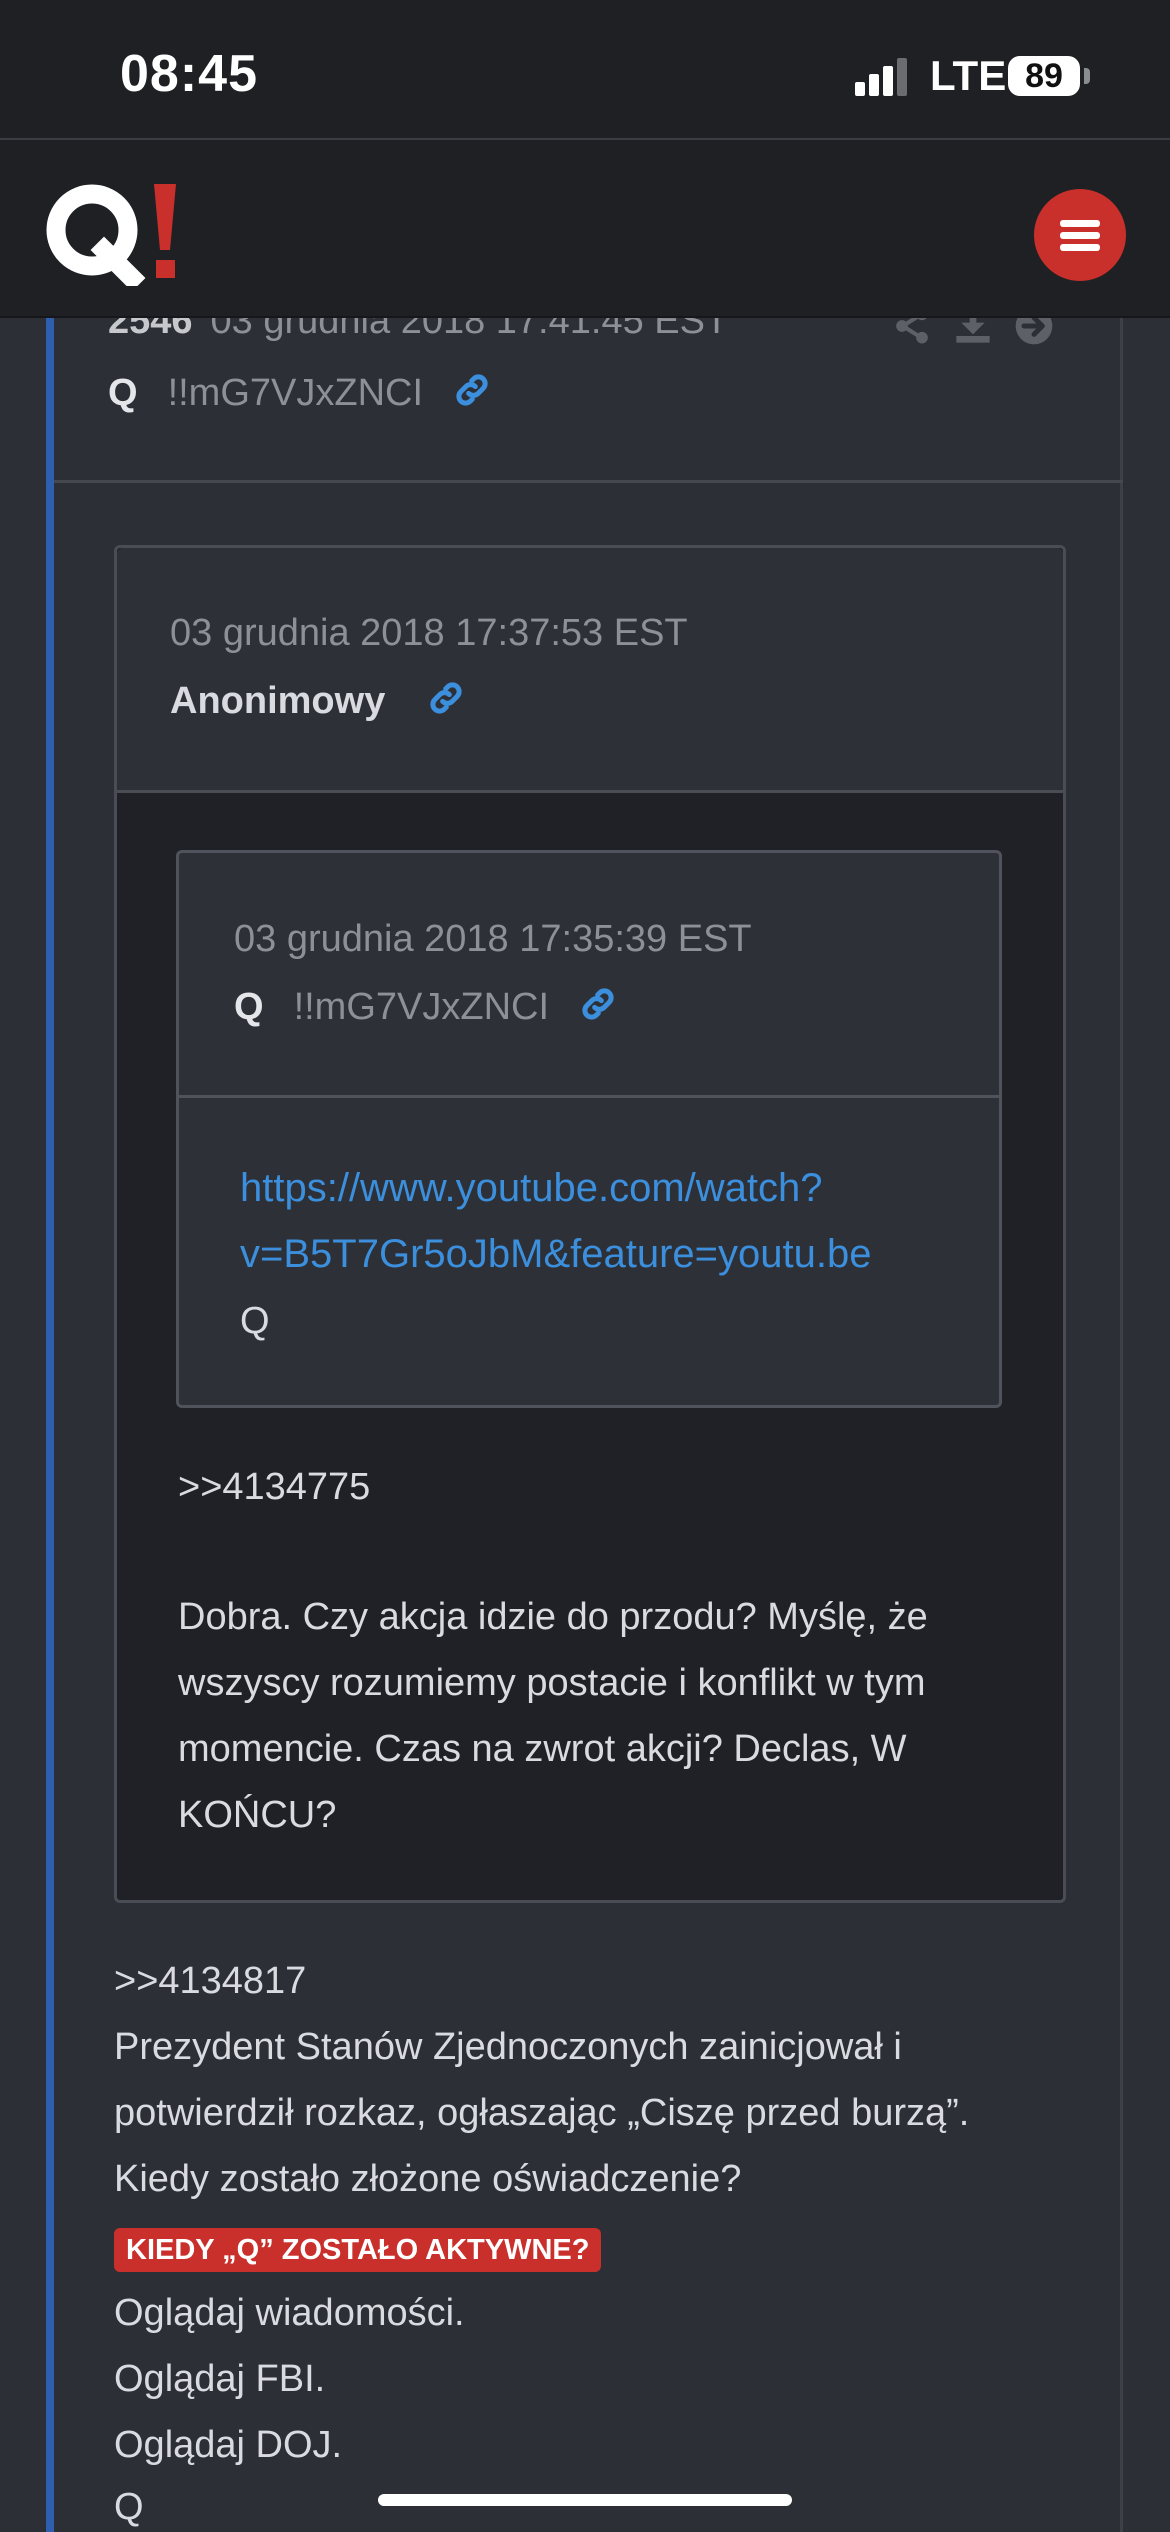  I want to click on post-border, so click(1121, 1424).